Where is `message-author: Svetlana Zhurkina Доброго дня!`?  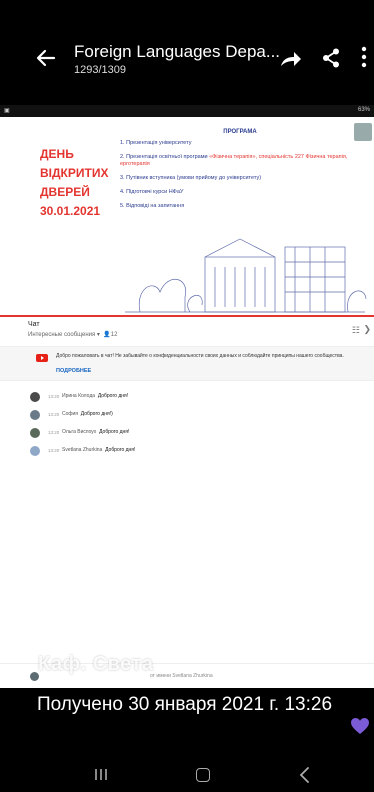
message-author: Svetlana Zhurkina Доброго дня! is located at coordinates (99, 450).